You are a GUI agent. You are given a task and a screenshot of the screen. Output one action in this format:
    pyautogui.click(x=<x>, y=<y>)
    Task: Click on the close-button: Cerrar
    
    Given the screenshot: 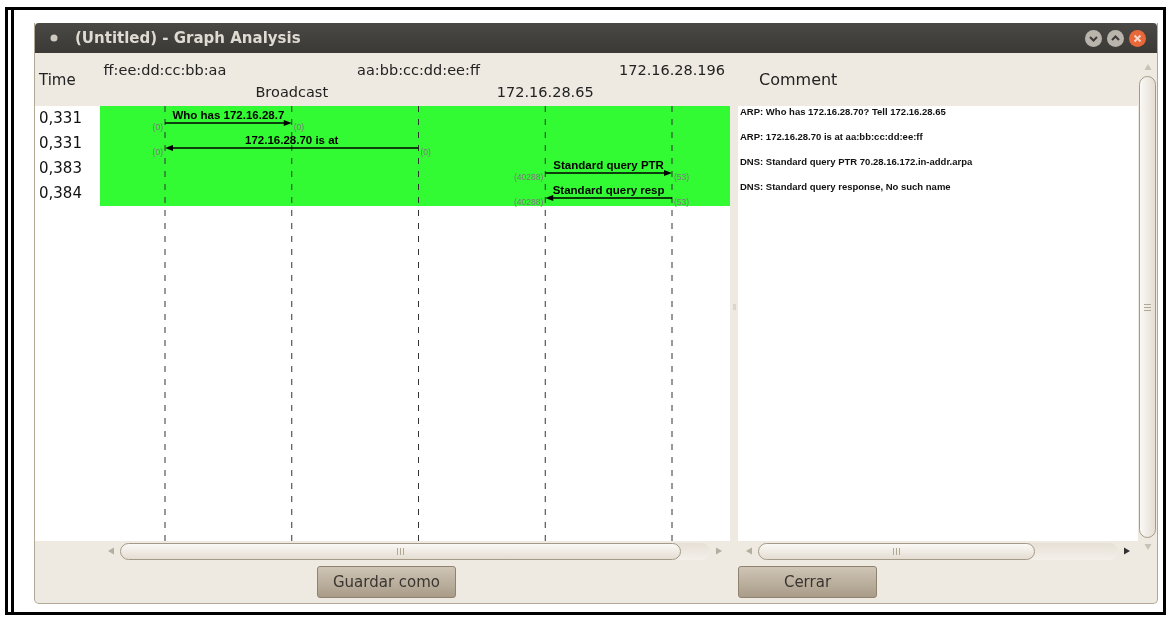 What is the action you would take?
    pyautogui.click(x=807, y=582)
    